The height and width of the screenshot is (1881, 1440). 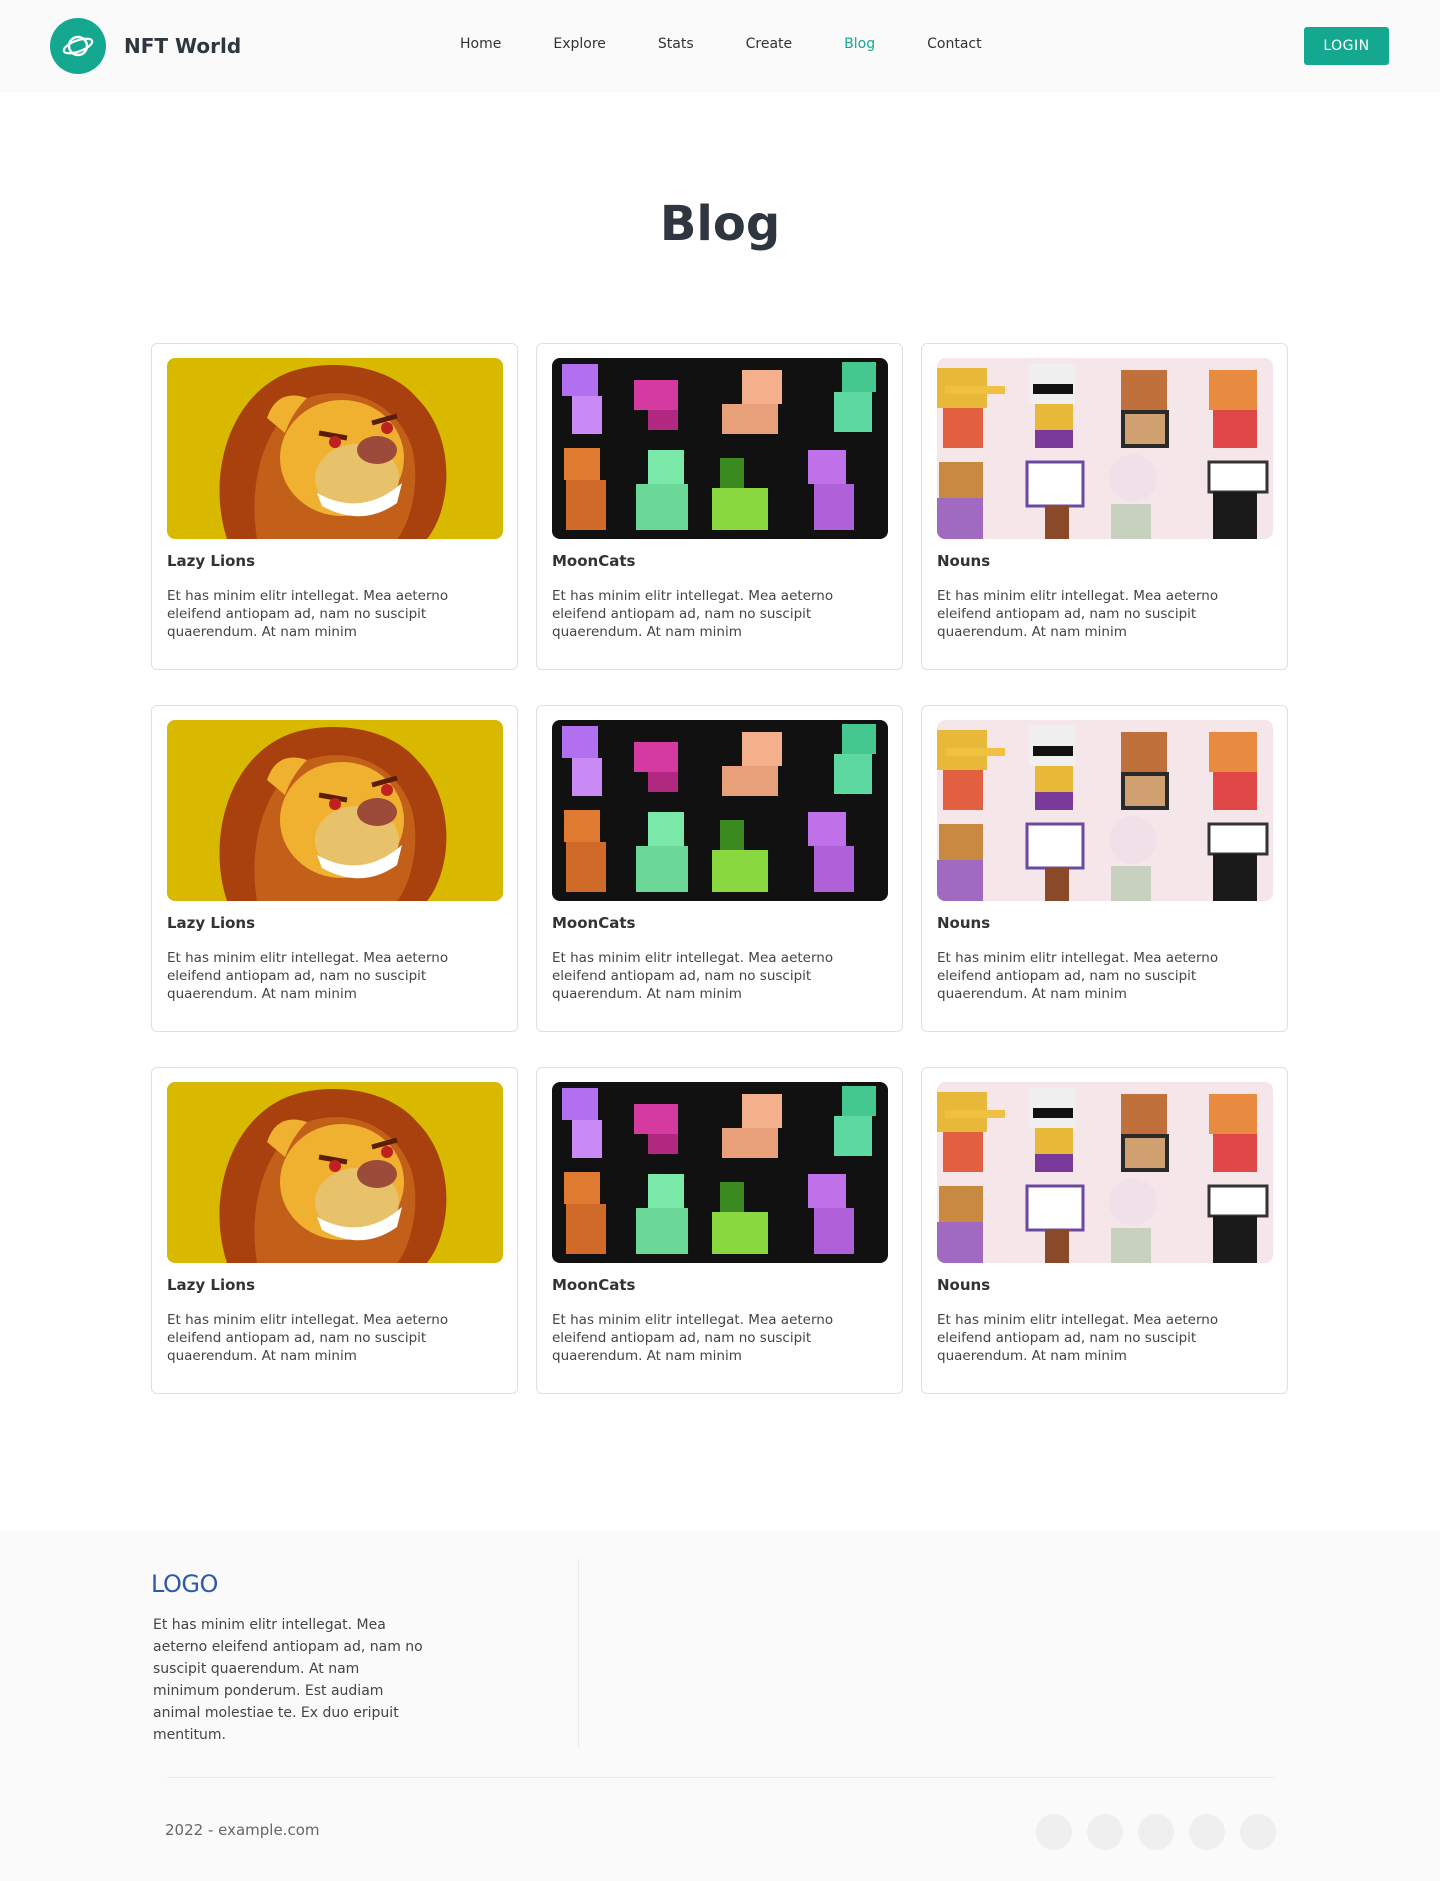 I want to click on footer-logo: LOGO, so click(x=184, y=1584).